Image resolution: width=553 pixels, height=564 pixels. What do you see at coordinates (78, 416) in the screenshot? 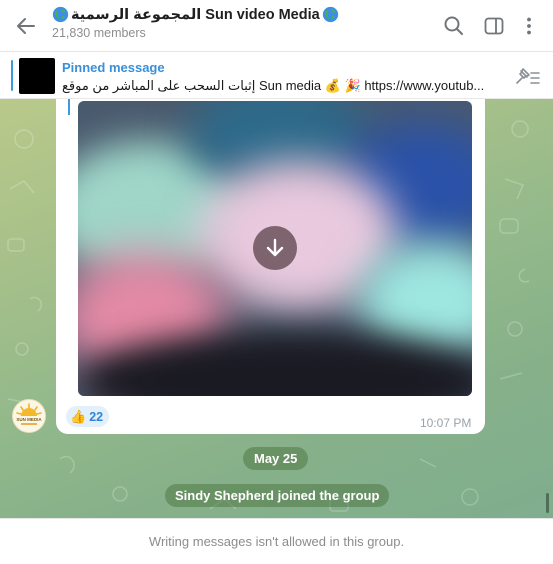
I see `thumbs-up-icon: 👍` at bounding box center [78, 416].